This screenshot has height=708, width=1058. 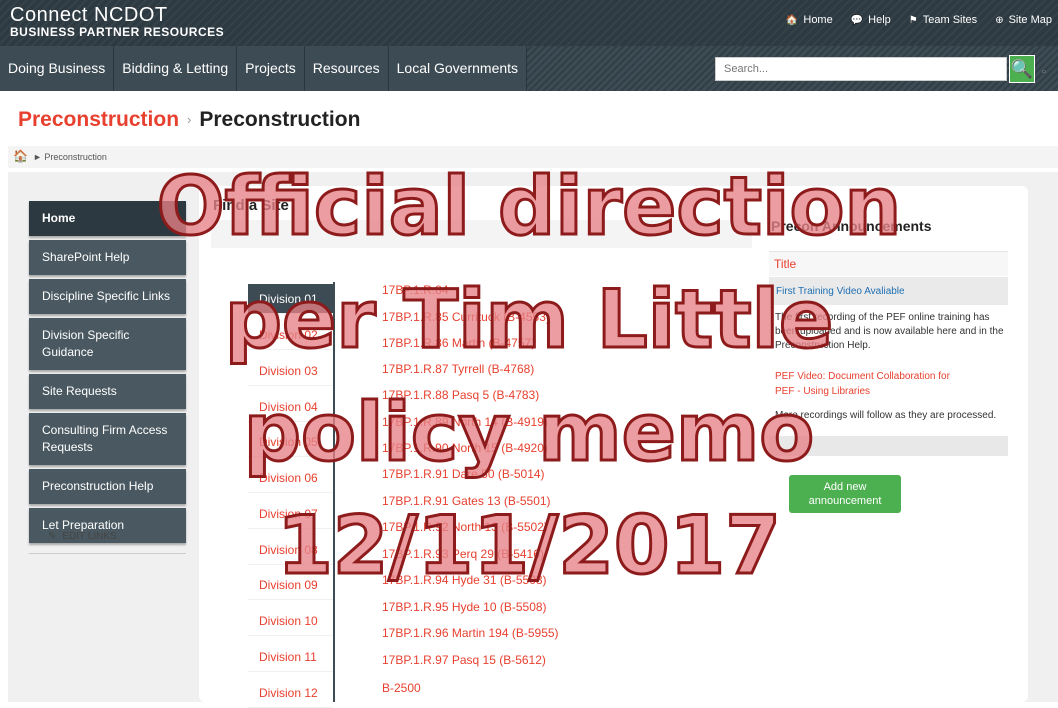 What do you see at coordinates (464, 580) in the screenshot?
I see `project-link: 17BP.1.R.94 Hyde 31 (B-5508)` at bounding box center [464, 580].